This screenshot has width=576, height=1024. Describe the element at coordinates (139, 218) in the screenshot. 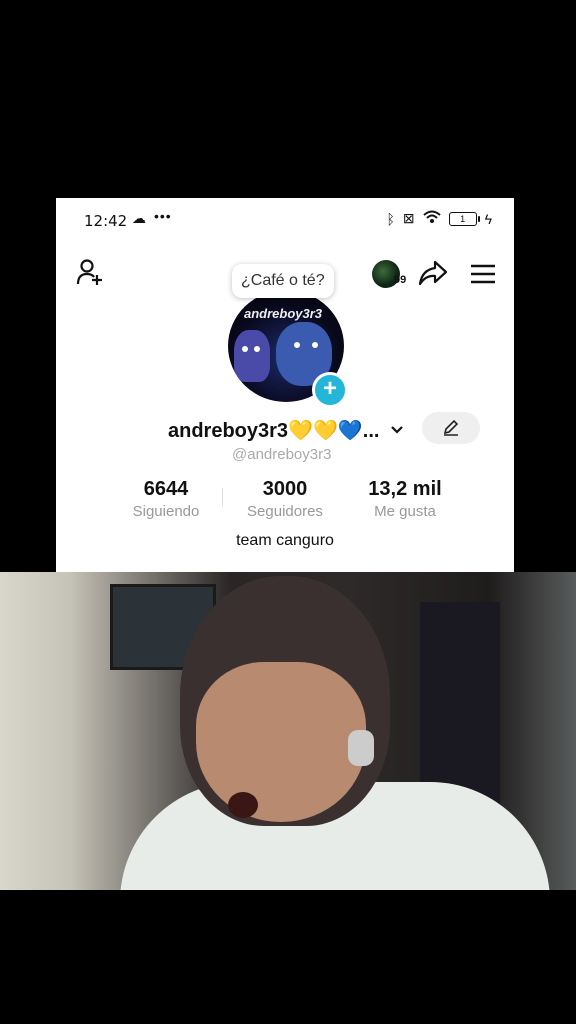

I see `weather-icon: ☁` at that location.